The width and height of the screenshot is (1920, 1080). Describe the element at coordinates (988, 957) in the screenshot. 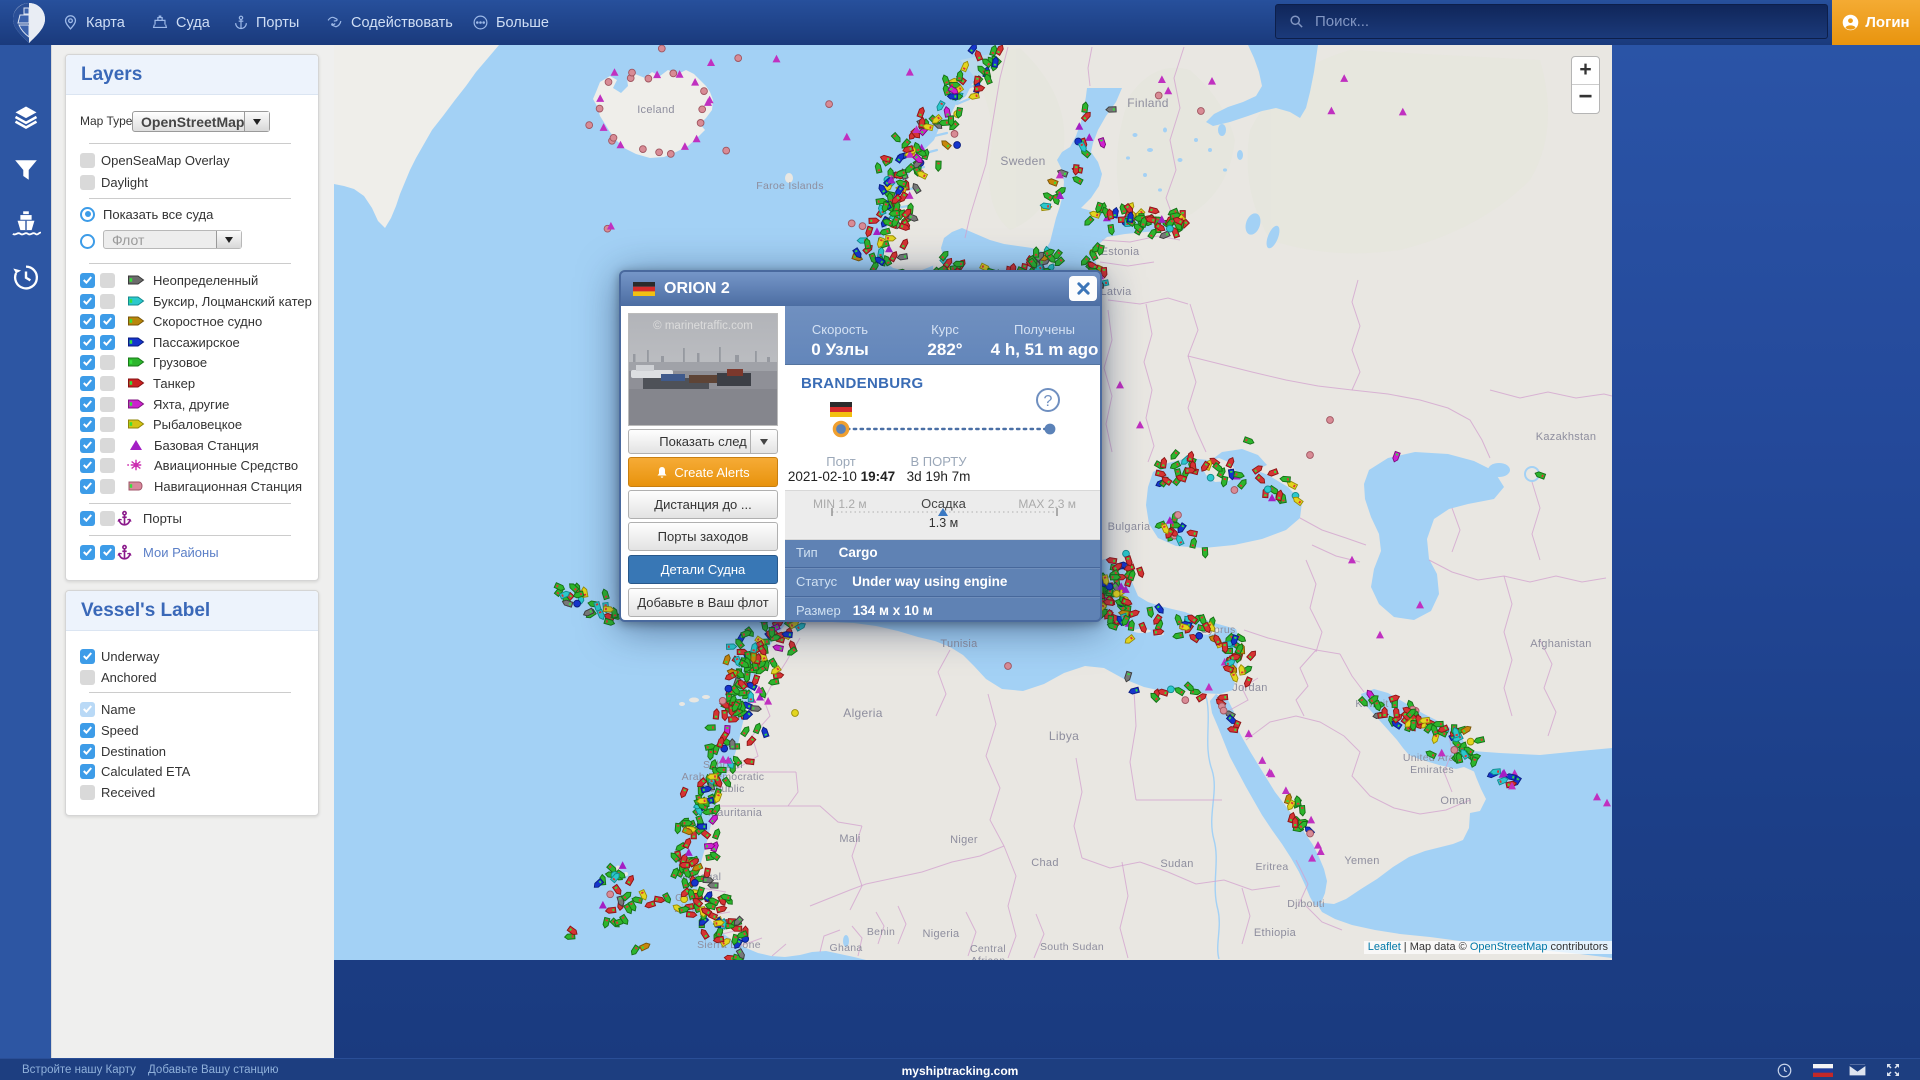

I see `svg-text: African` at that location.